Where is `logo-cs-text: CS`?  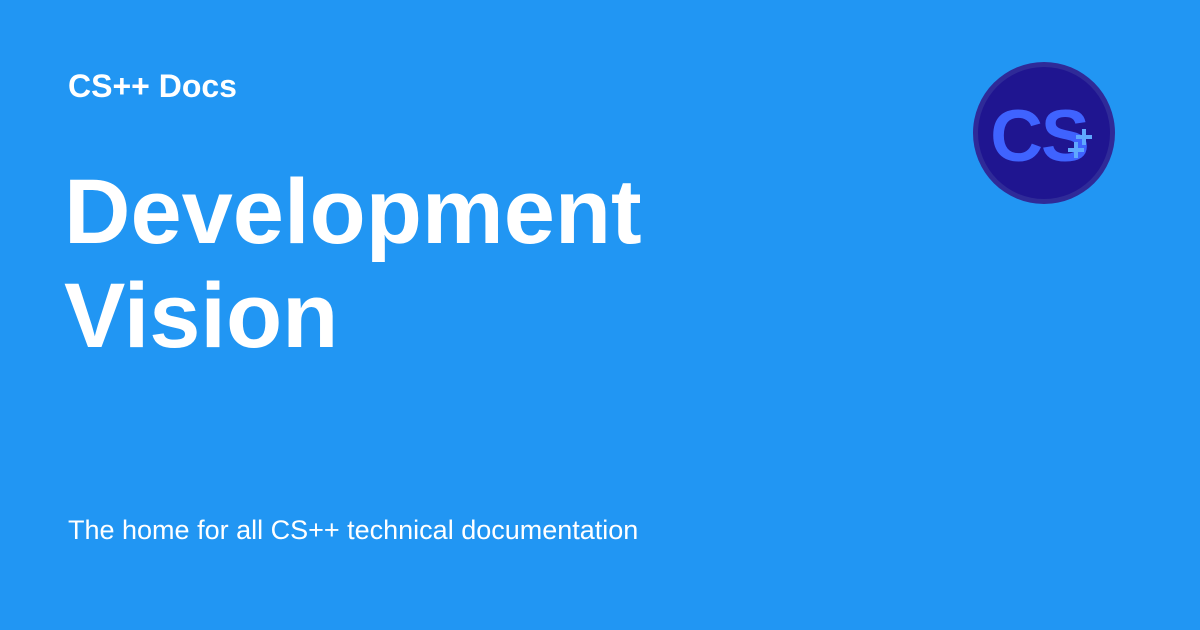
logo-cs-text: CS is located at coordinates (1038, 136).